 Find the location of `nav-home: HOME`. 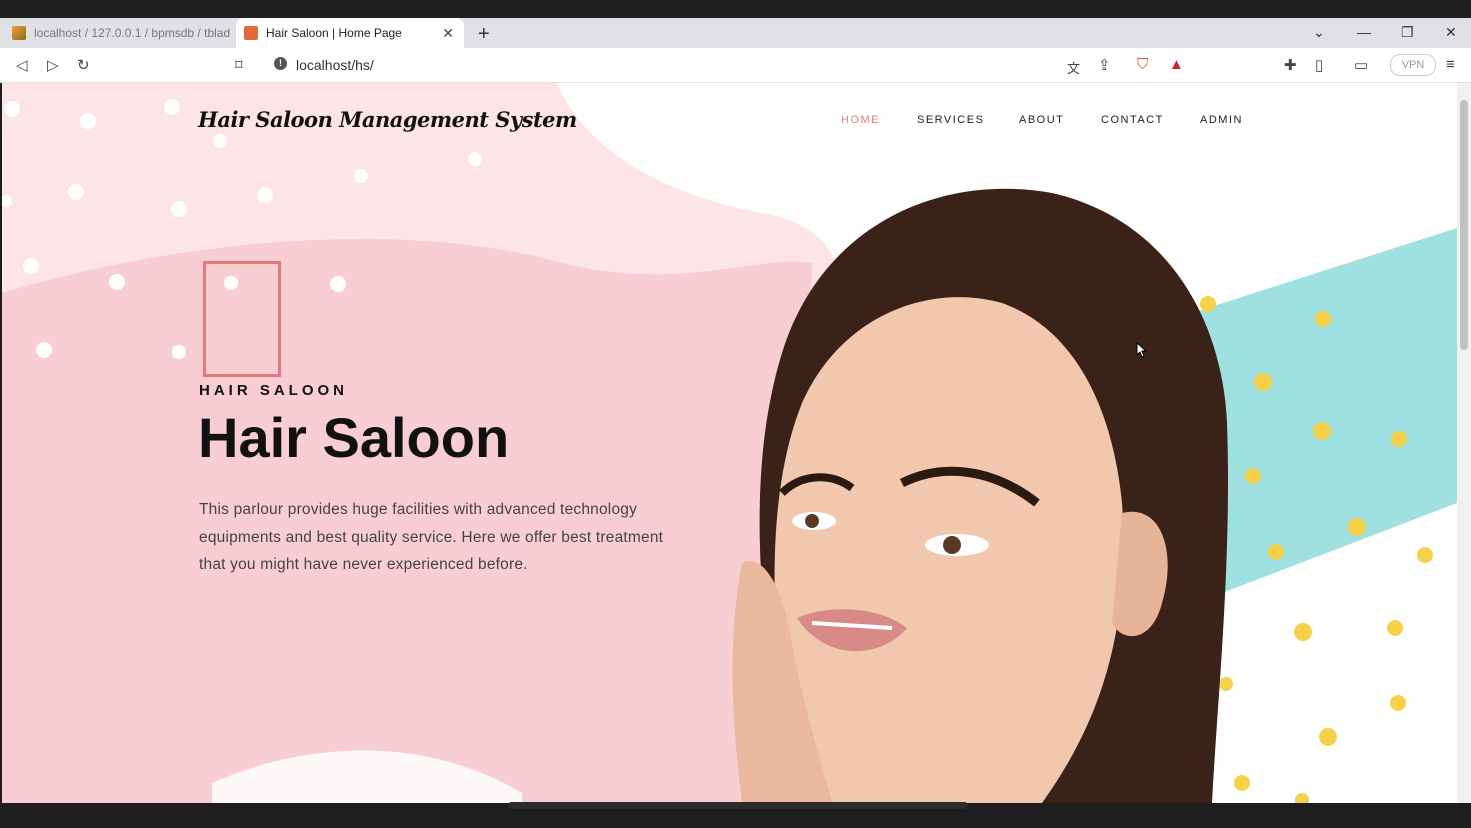

nav-home: HOME is located at coordinates (860, 120).